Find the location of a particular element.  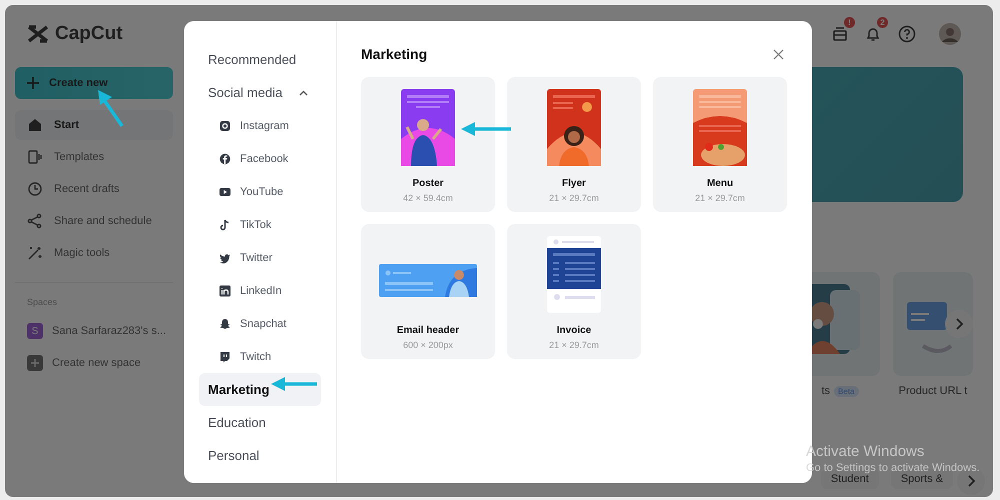

plus-icon is located at coordinates (33, 83).